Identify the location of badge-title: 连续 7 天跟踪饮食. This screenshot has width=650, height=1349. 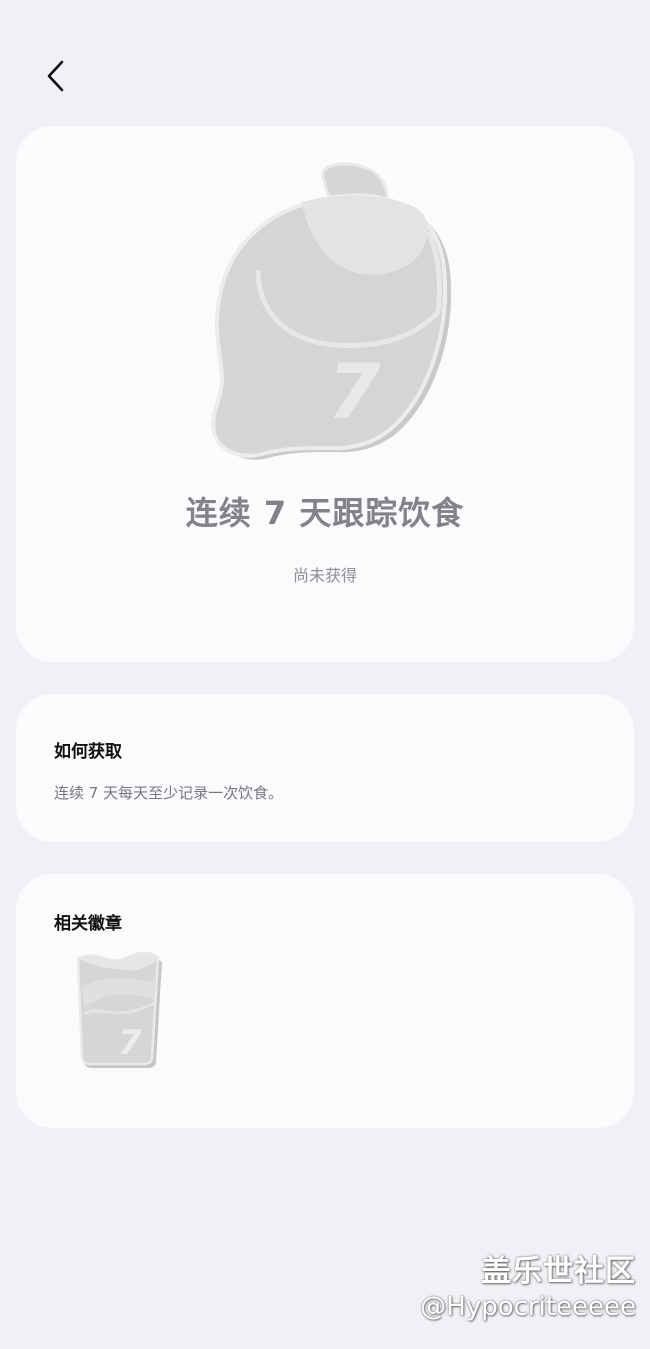
(325, 513).